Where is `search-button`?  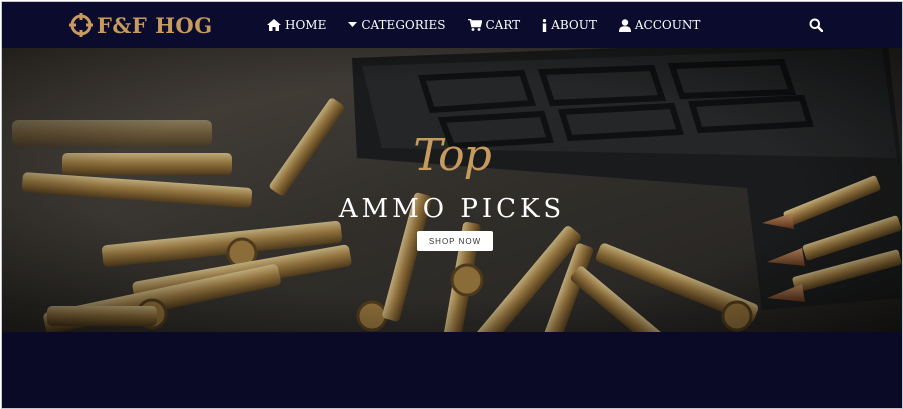 search-button is located at coordinates (817, 25).